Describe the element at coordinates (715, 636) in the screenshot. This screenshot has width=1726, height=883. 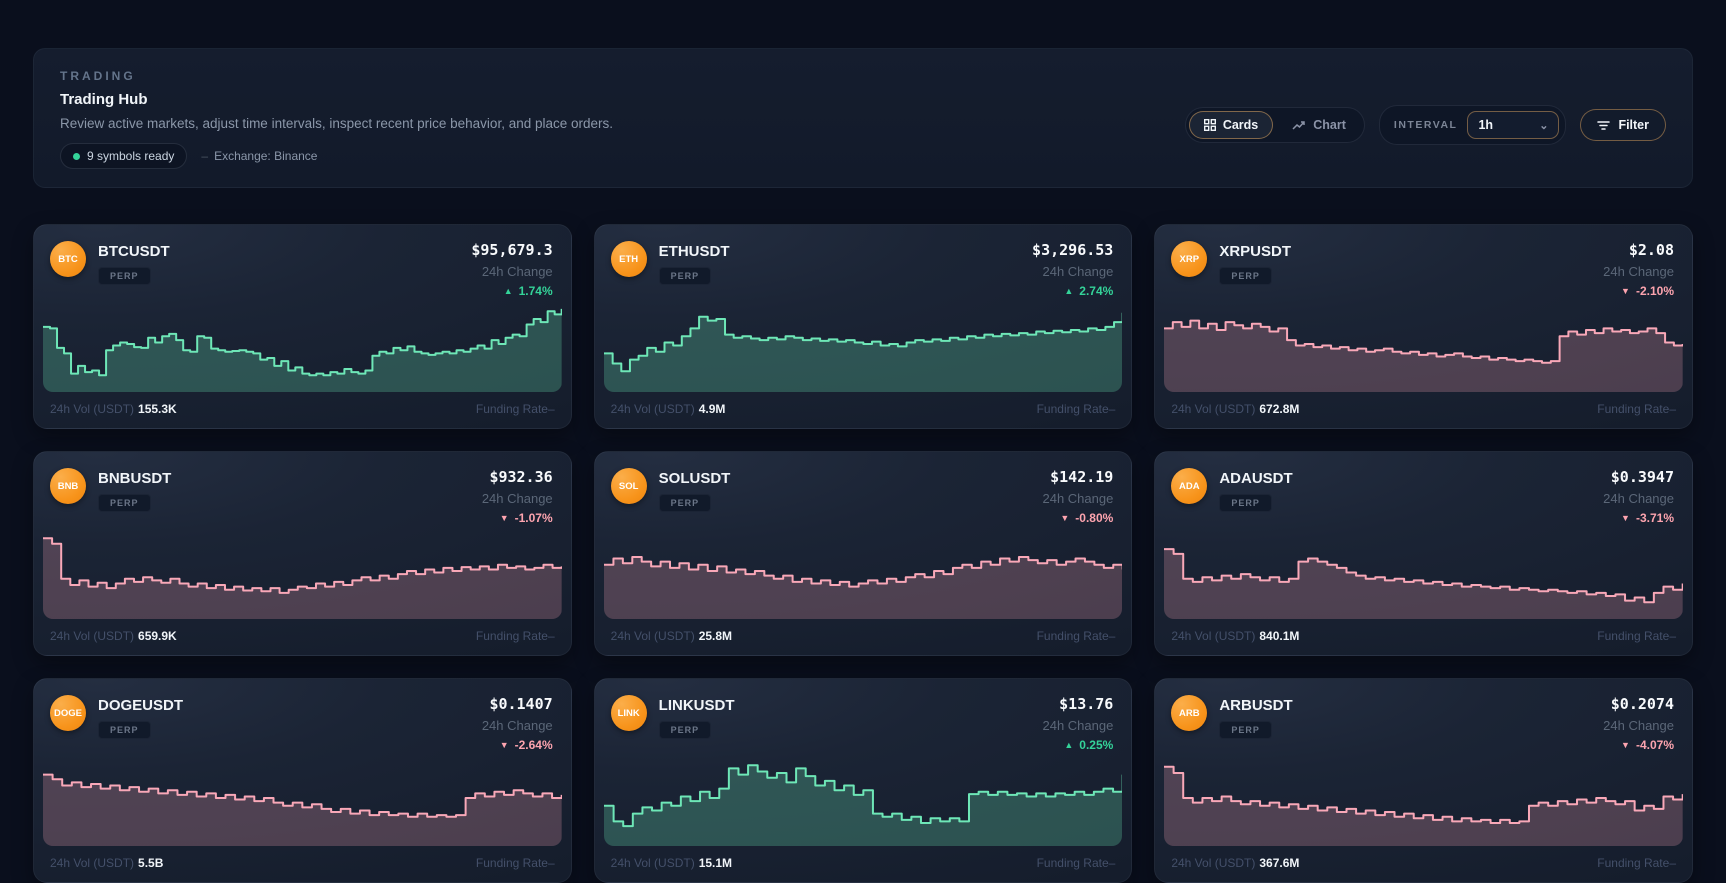
I see `volume-value: 25.8M` at that location.